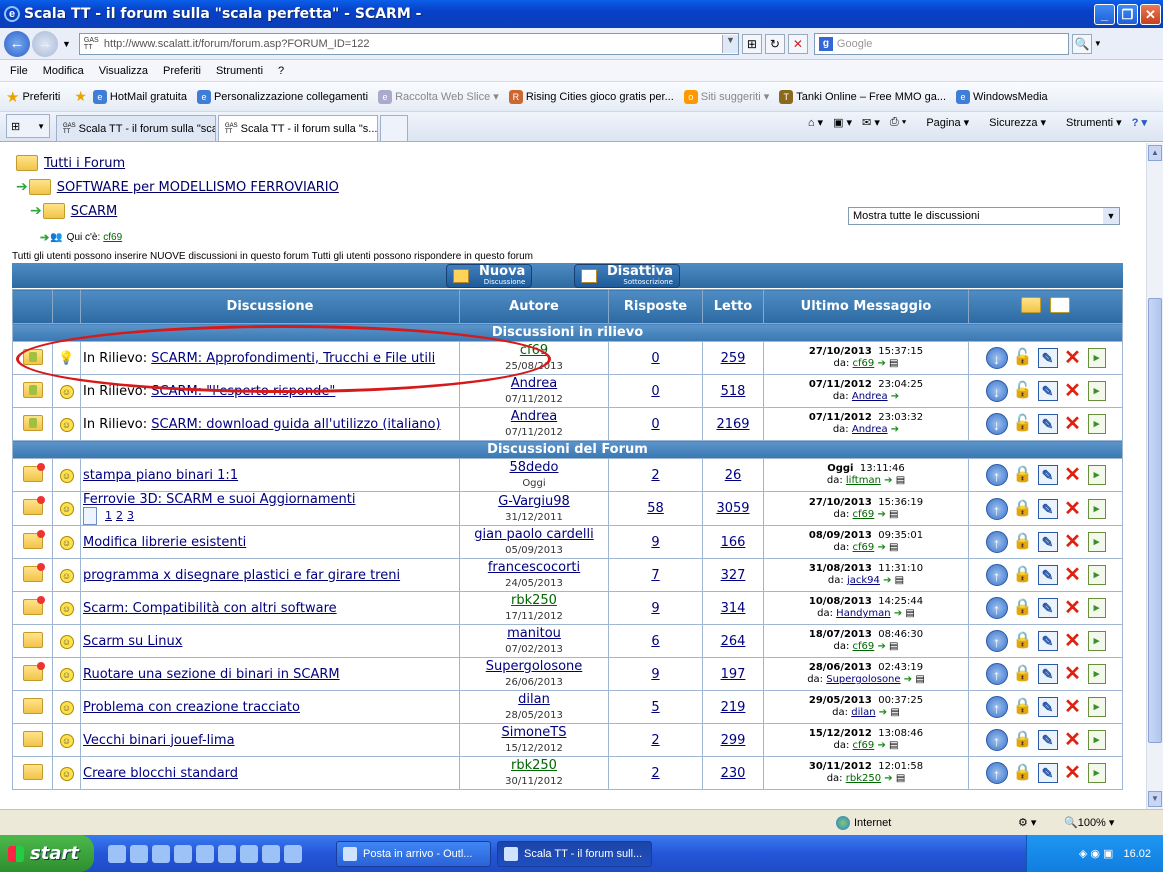 The height and width of the screenshot is (872, 1163). What do you see at coordinates (394, 128) in the screenshot?
I see `new-tab-button` at bounding box center [394, 128].